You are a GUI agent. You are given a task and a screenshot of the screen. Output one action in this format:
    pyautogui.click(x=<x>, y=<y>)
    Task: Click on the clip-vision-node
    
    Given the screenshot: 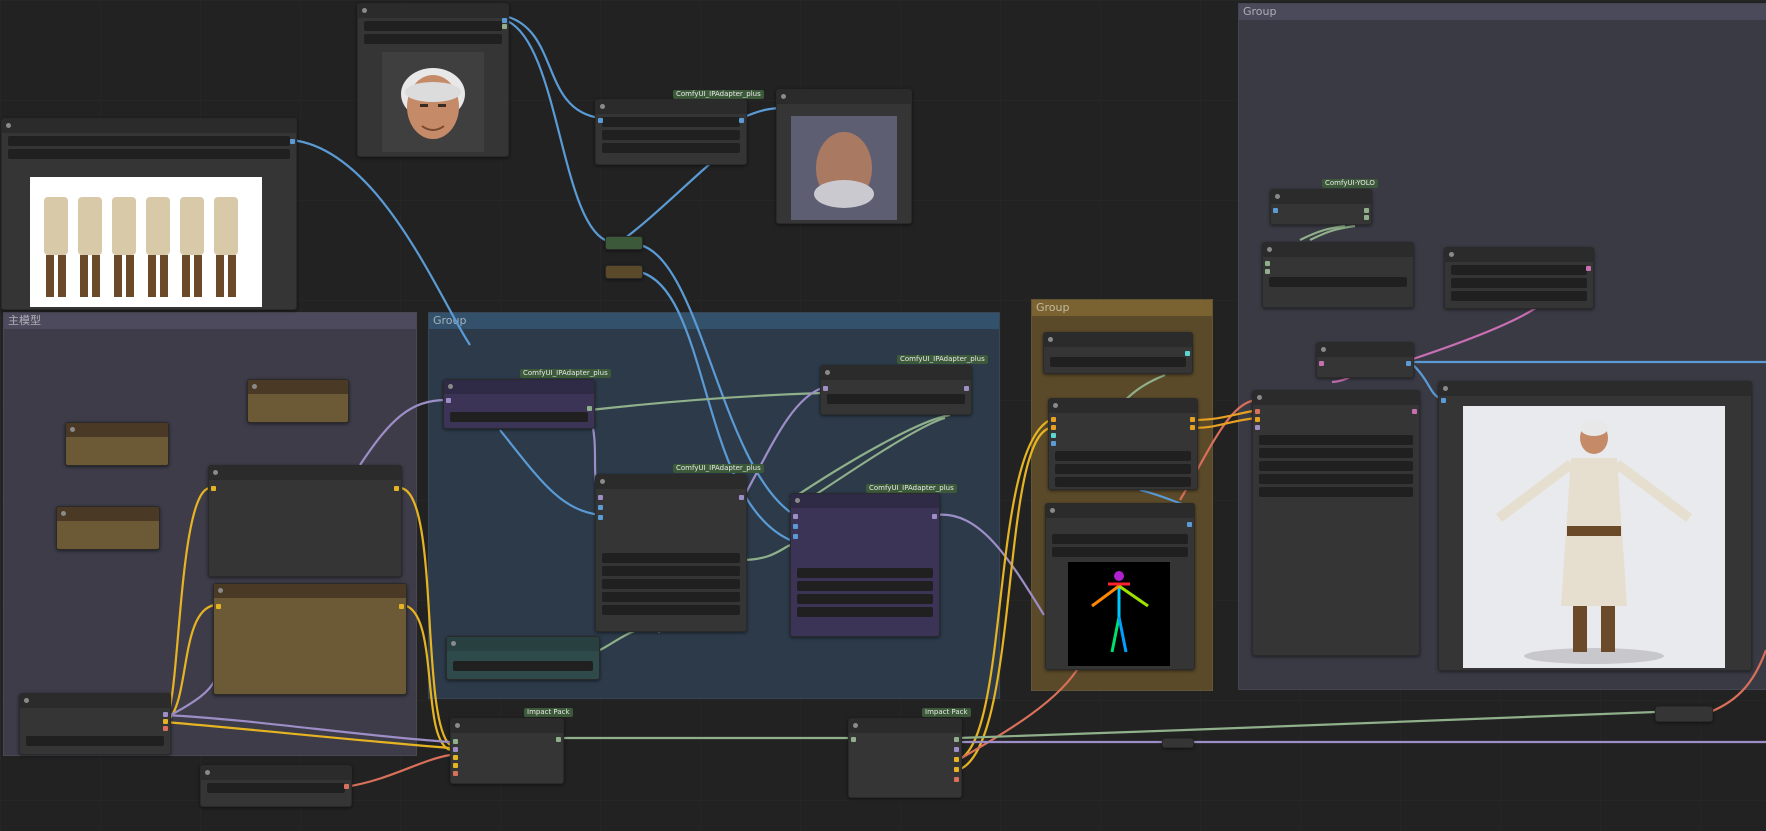 What is the action you would take?
    pyautogui.click(x=523, y=658)
    